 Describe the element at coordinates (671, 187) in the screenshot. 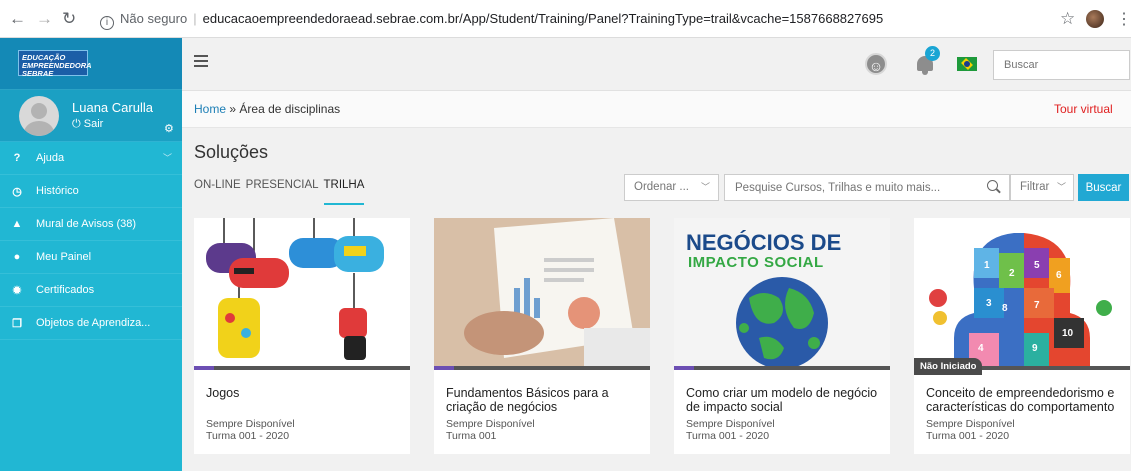

I see `order-select: Ordenar ... ﹀` at that location.